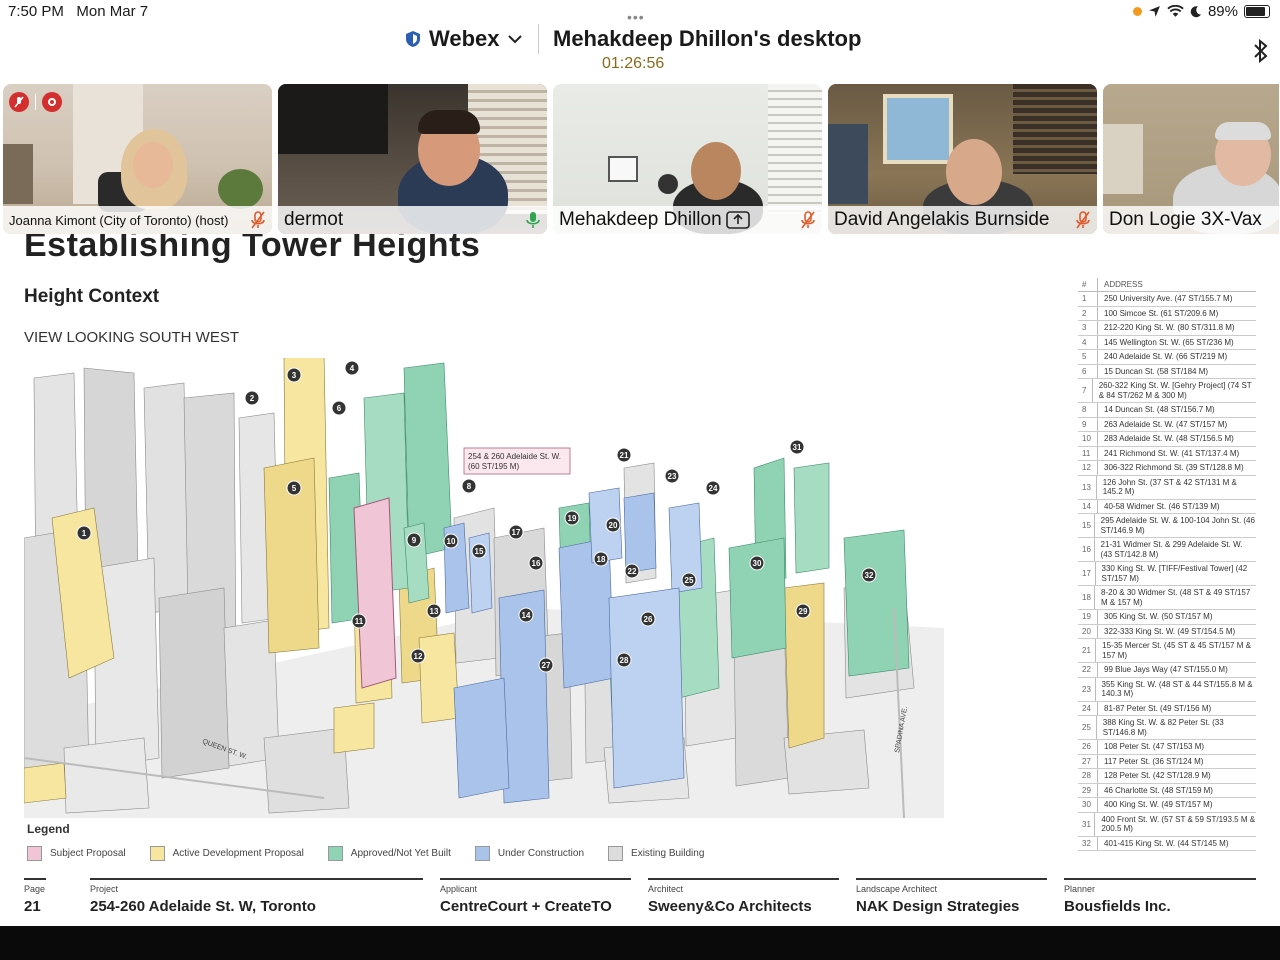 This screenshot has width=1280, height=960. I want to click on legend-title: Legend, so click(48, 829).